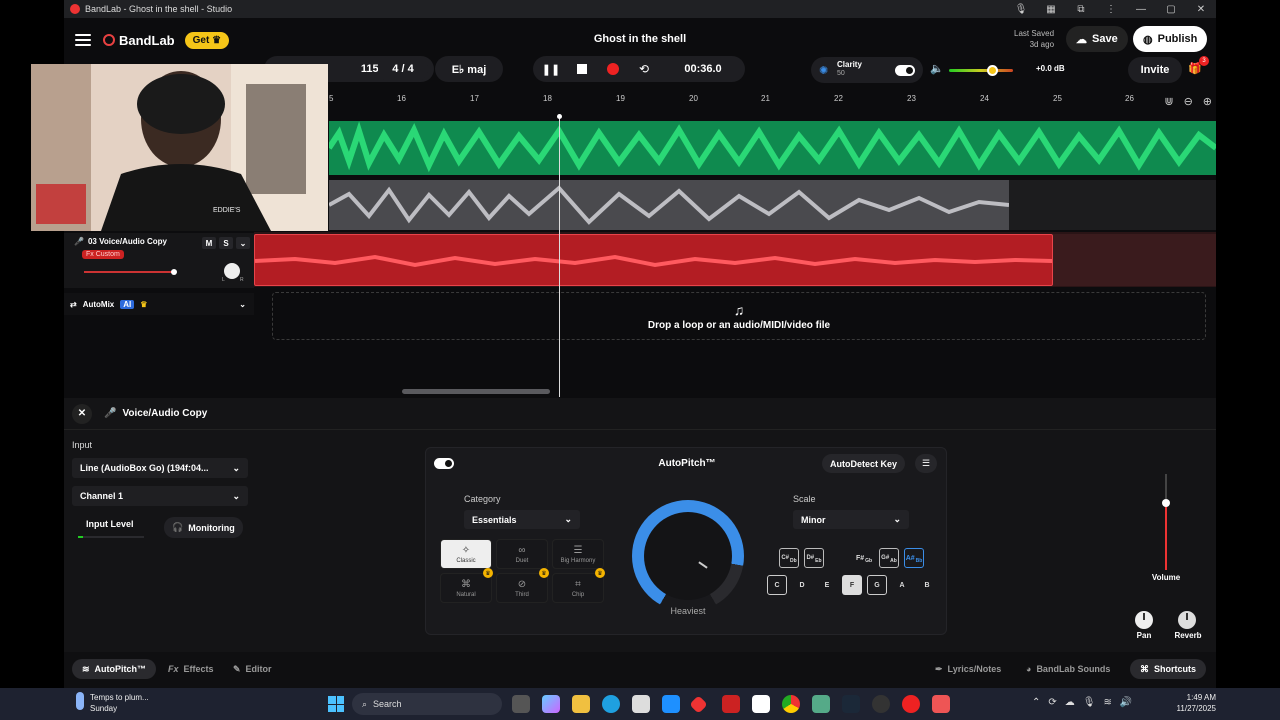 This screenshot has height=720, width=1280. What do you see at coordinates (669, 205) in the screenshot?
I see `gray-audio-region` at bounding box center [669, 205].